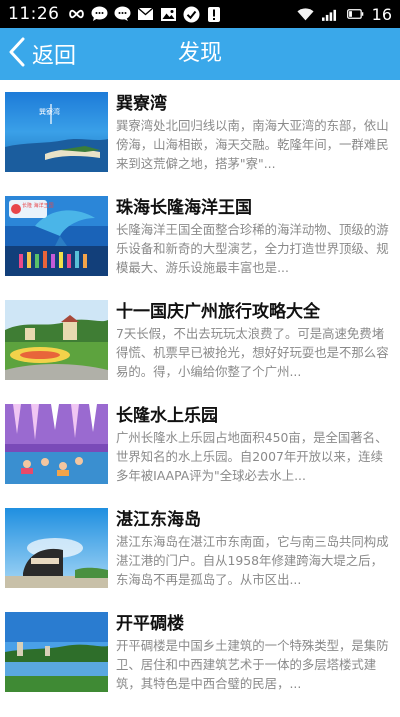 This screenshot has height=717, width=400. I want to click on item-title: 巽寮湾, so click(141, 104).